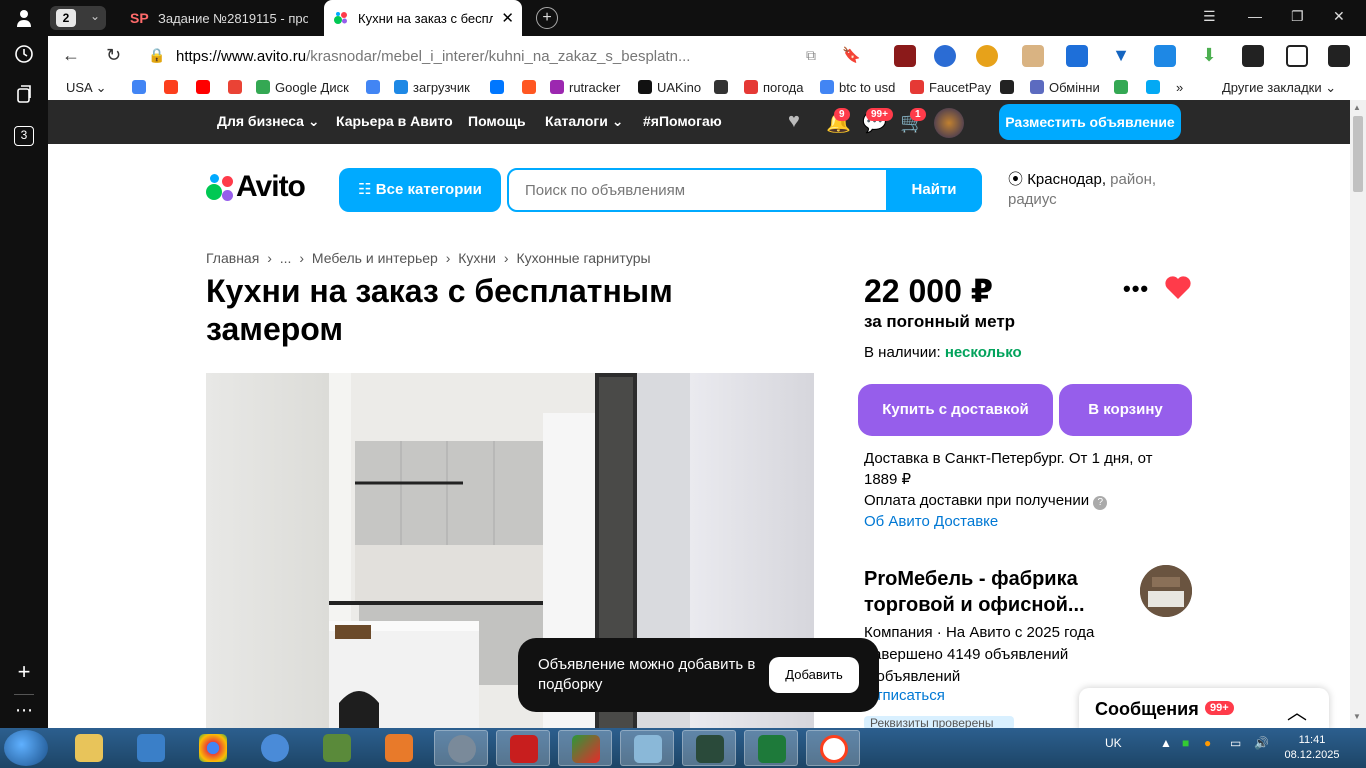 The width and height of the screenshot is (1366, 768). What do you see at coordinates (24, 20) in the screenshot?
I see `profile-icon` at bounding box center [24, 20].